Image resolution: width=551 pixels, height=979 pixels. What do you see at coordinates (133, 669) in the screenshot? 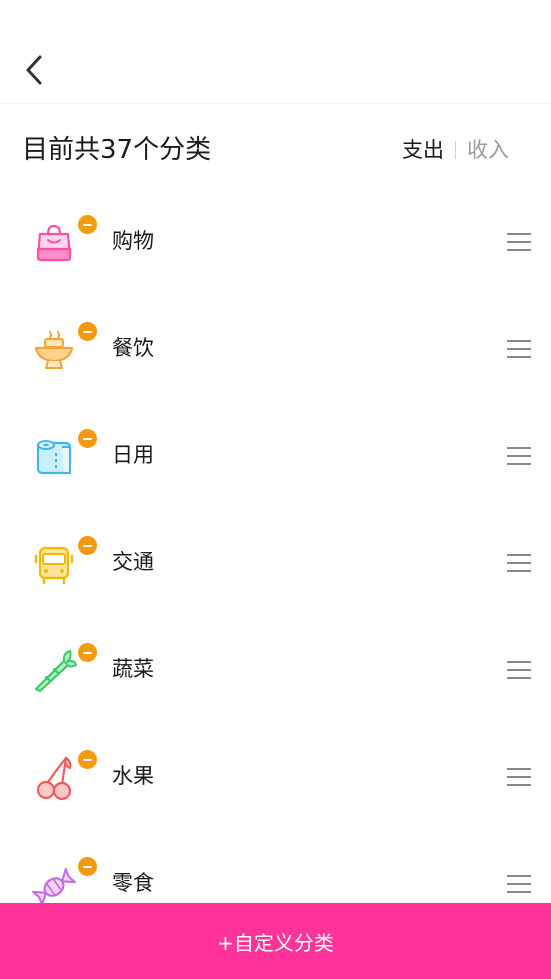
I see `category-label: 蔬菜` at bounding box center [133, 669].